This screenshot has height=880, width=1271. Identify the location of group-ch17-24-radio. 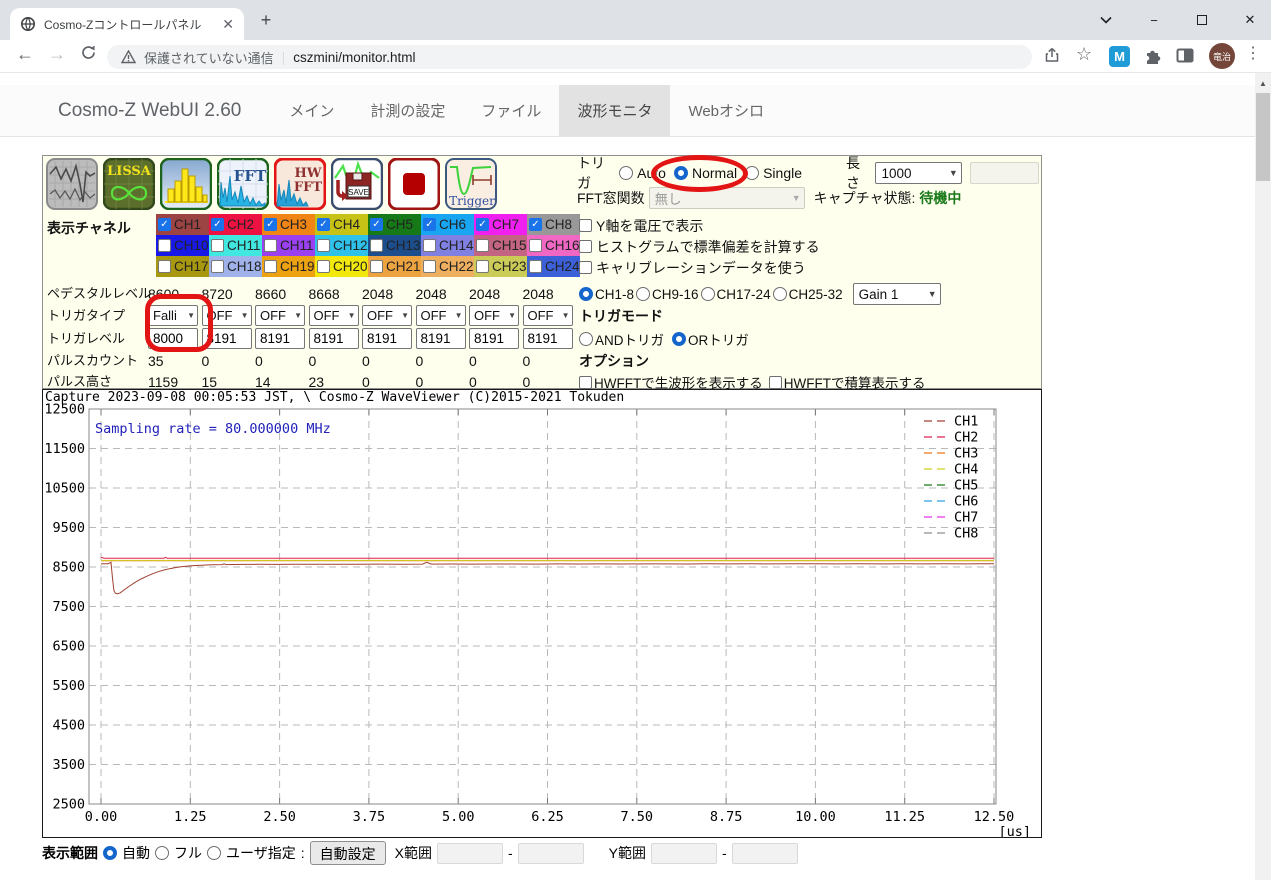
(707, 294).